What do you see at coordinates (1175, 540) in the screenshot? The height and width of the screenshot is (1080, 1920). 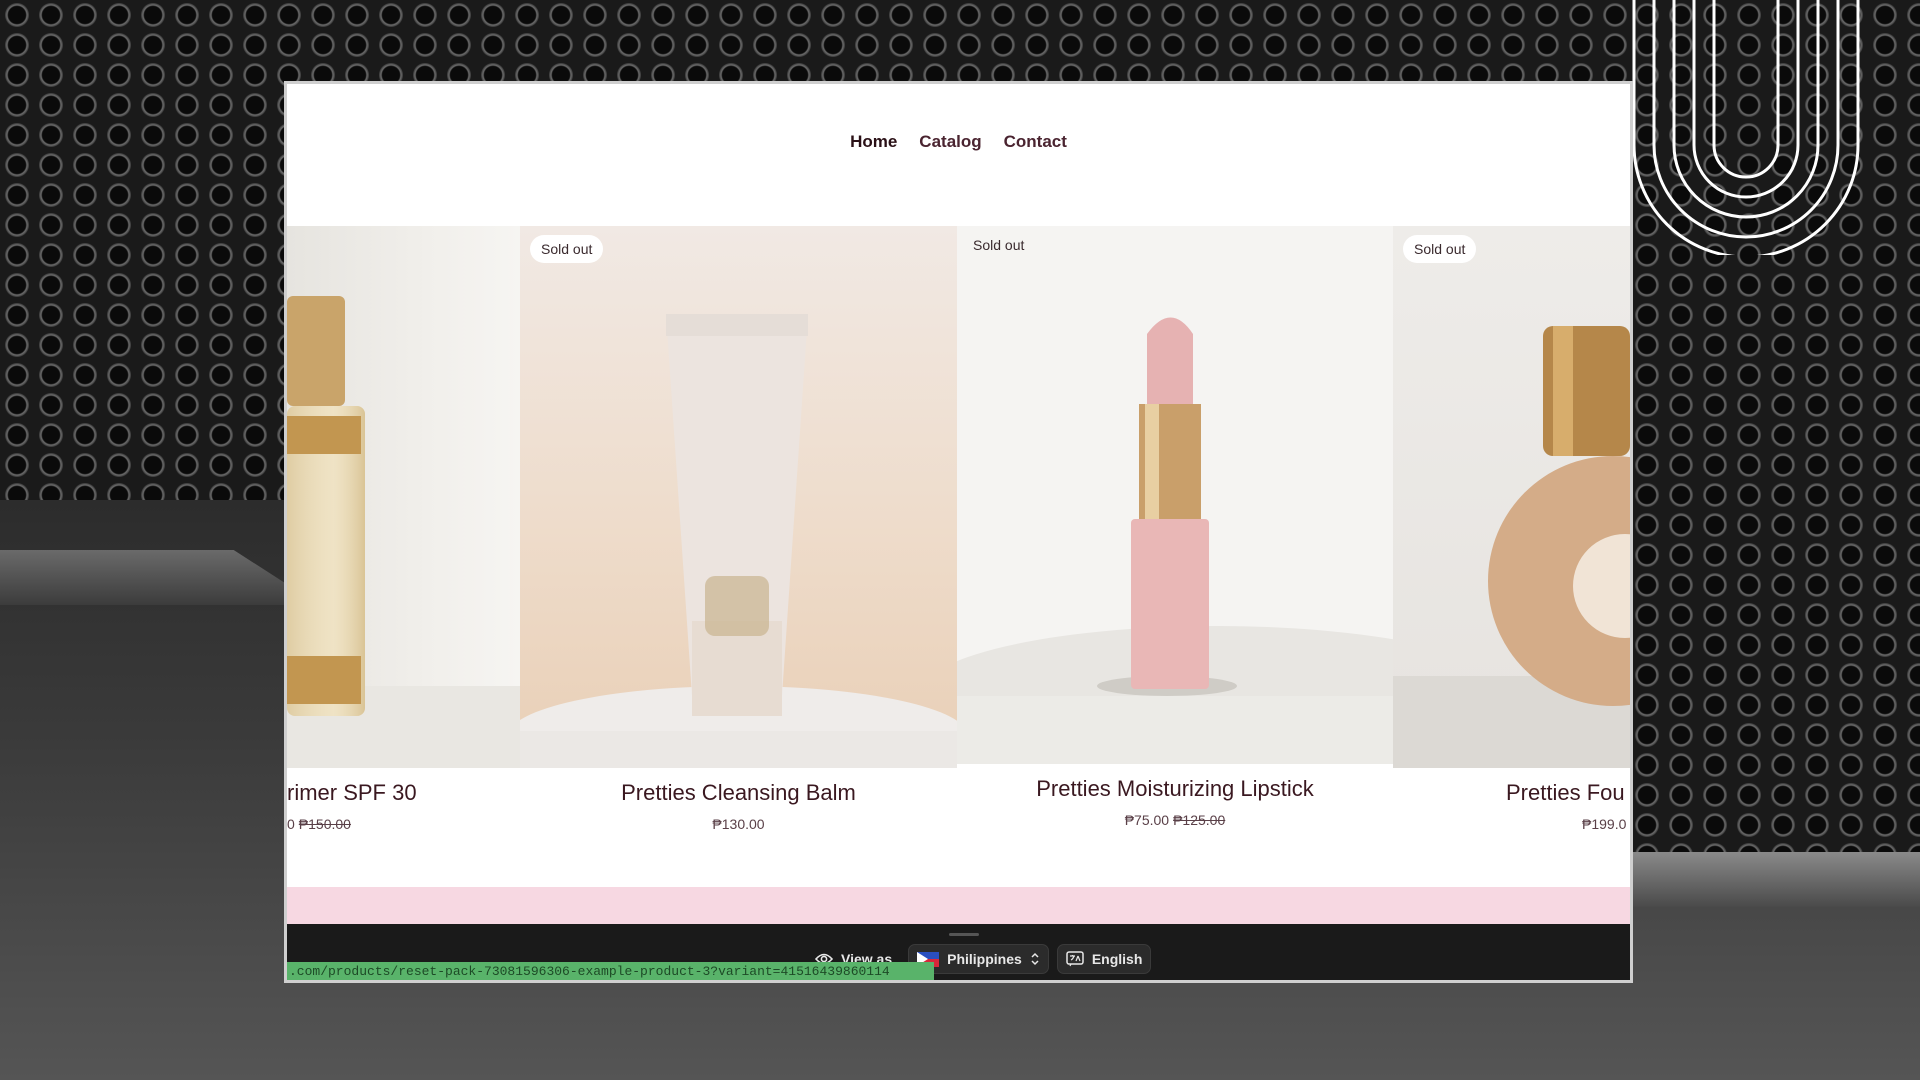 I see `lipstick-image` at bounding box center [1175, 540].